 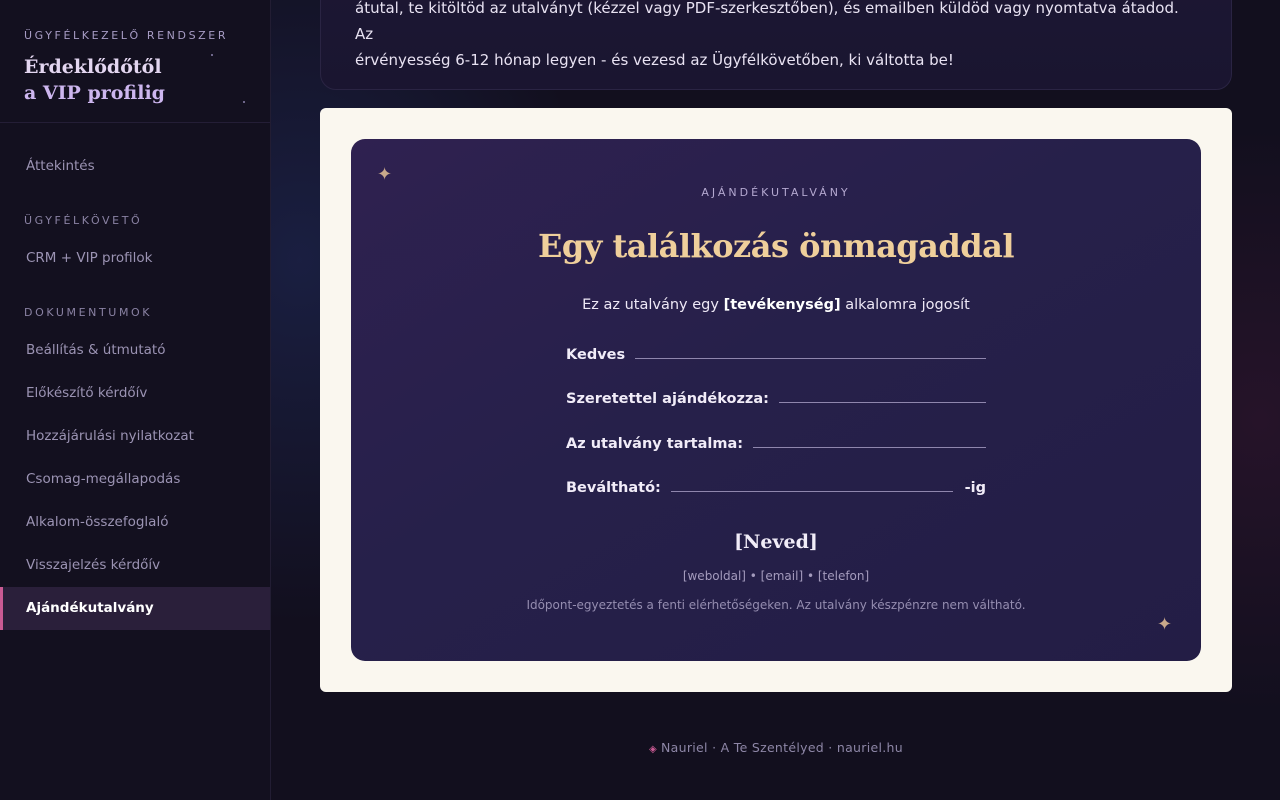 I want to click on brand-title-line1: Érdeklődőtől, so click(x=93, y=67).